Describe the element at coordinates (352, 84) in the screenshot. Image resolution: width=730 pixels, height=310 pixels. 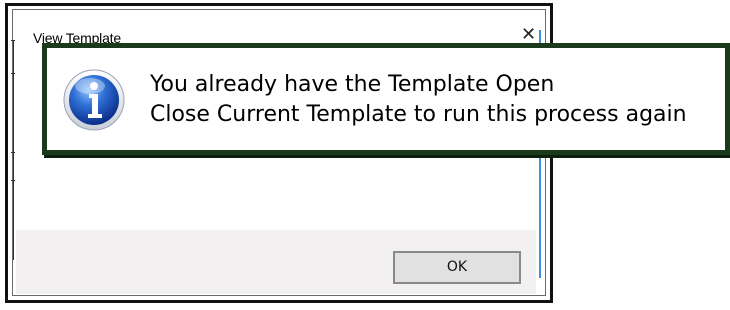
I see `message-line-1: You already have the Template Open` at that location.